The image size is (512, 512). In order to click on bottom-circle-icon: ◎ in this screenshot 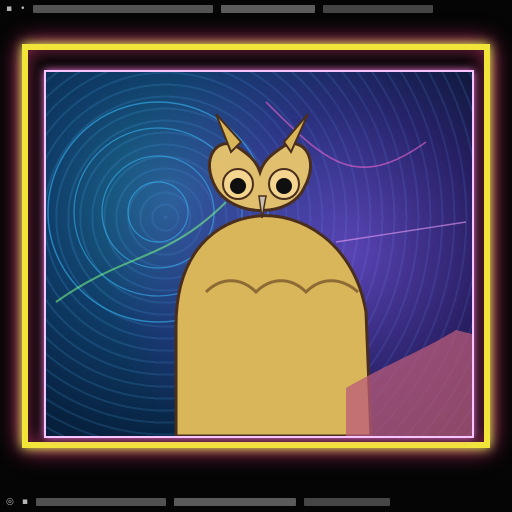, I will do `click(10, 501)`.